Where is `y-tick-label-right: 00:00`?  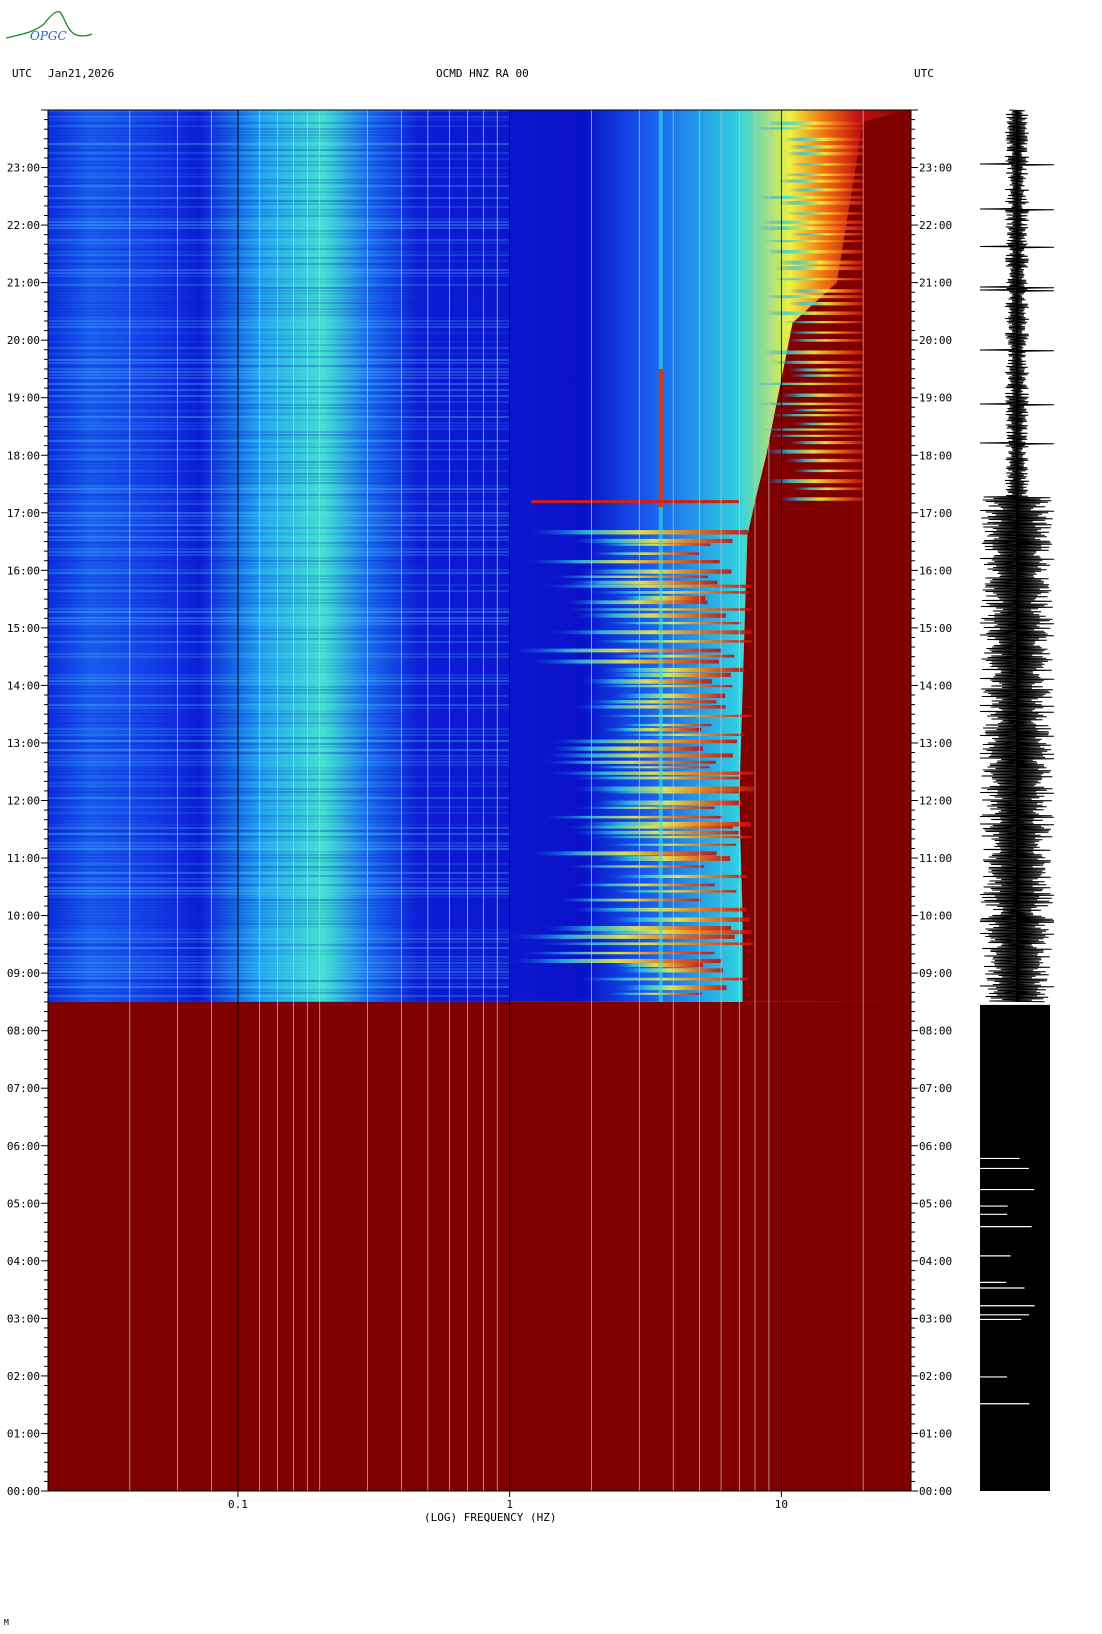 y-tick-label-right: 00:00 is located at coordinates (935, 1491).